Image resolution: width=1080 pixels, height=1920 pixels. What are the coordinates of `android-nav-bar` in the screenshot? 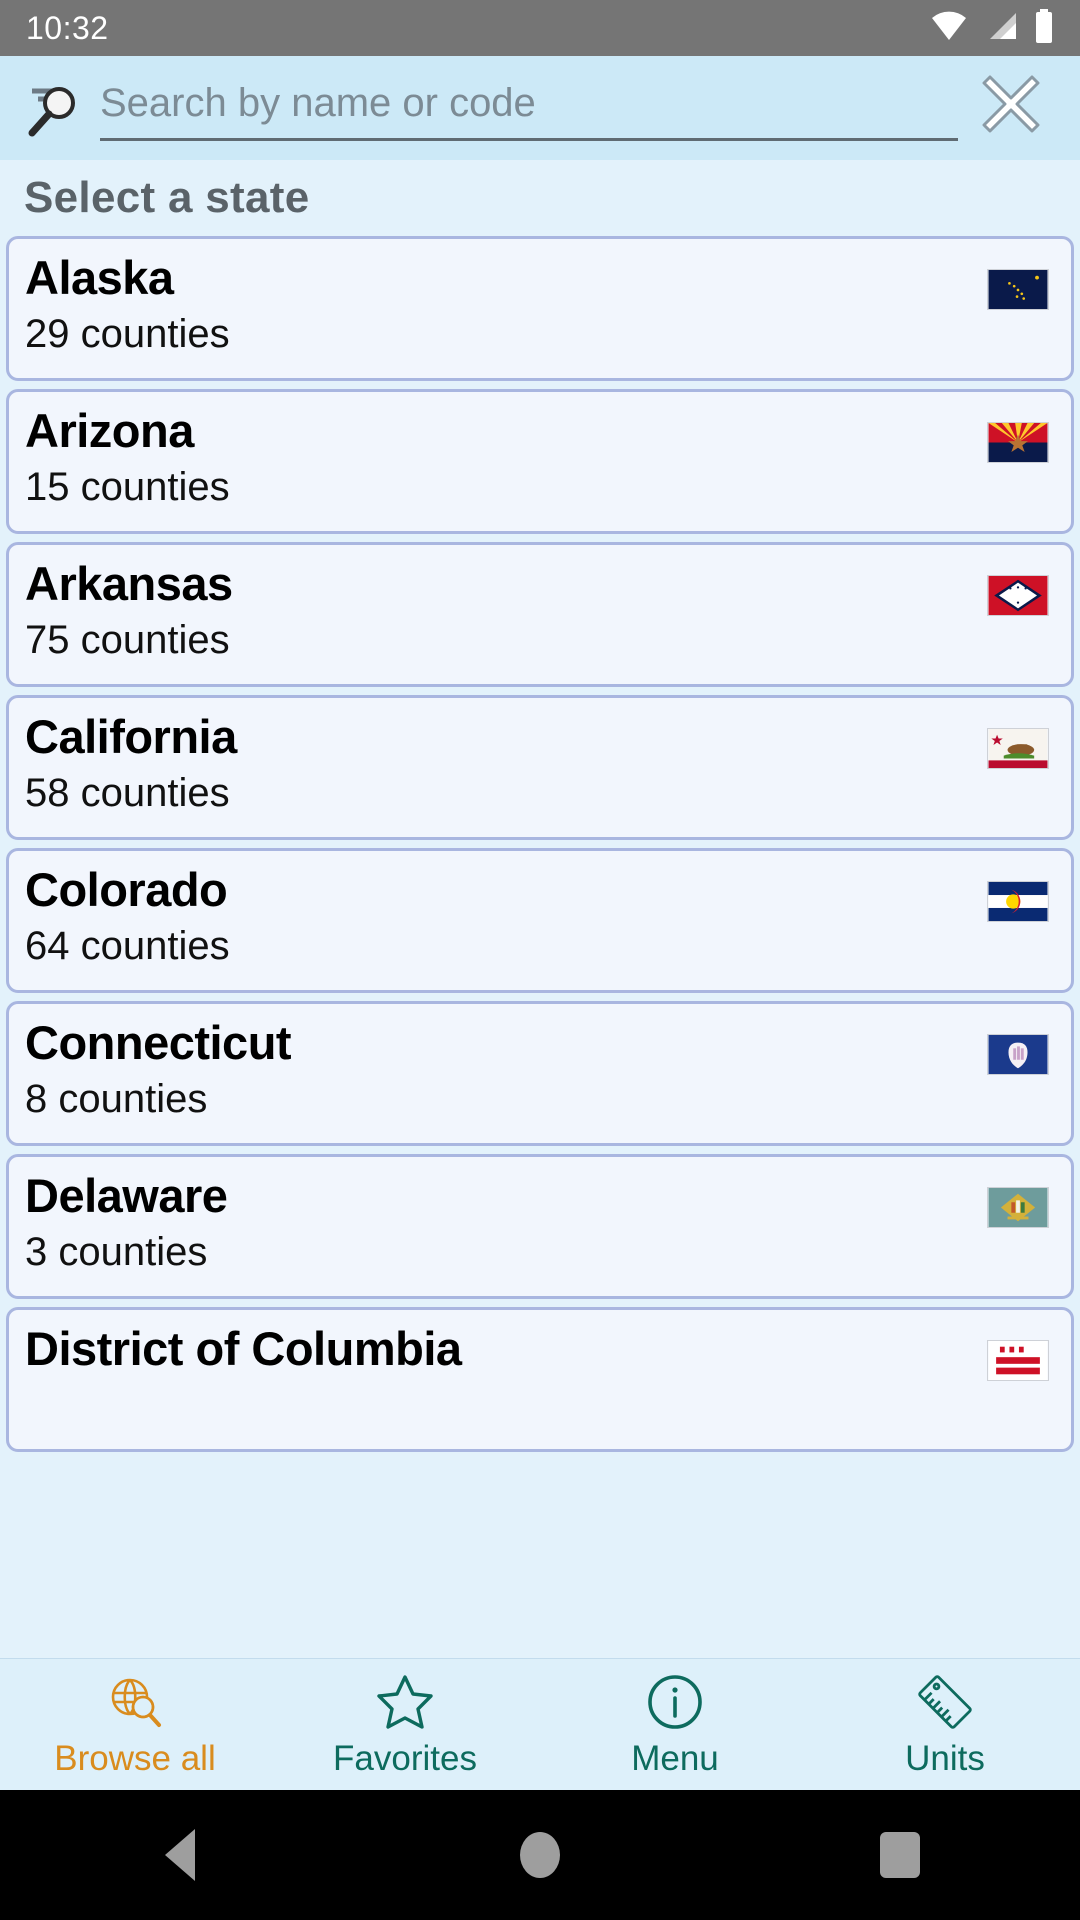 It's located at (540, 1855).